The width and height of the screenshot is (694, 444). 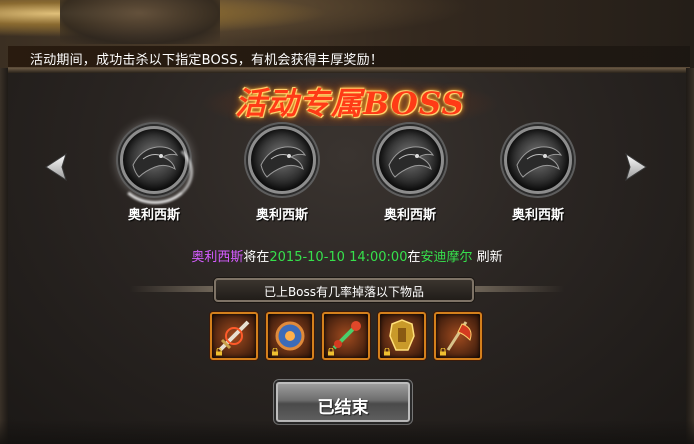 I want to click on ended-button: 已结束, so click(x=343, y=402).